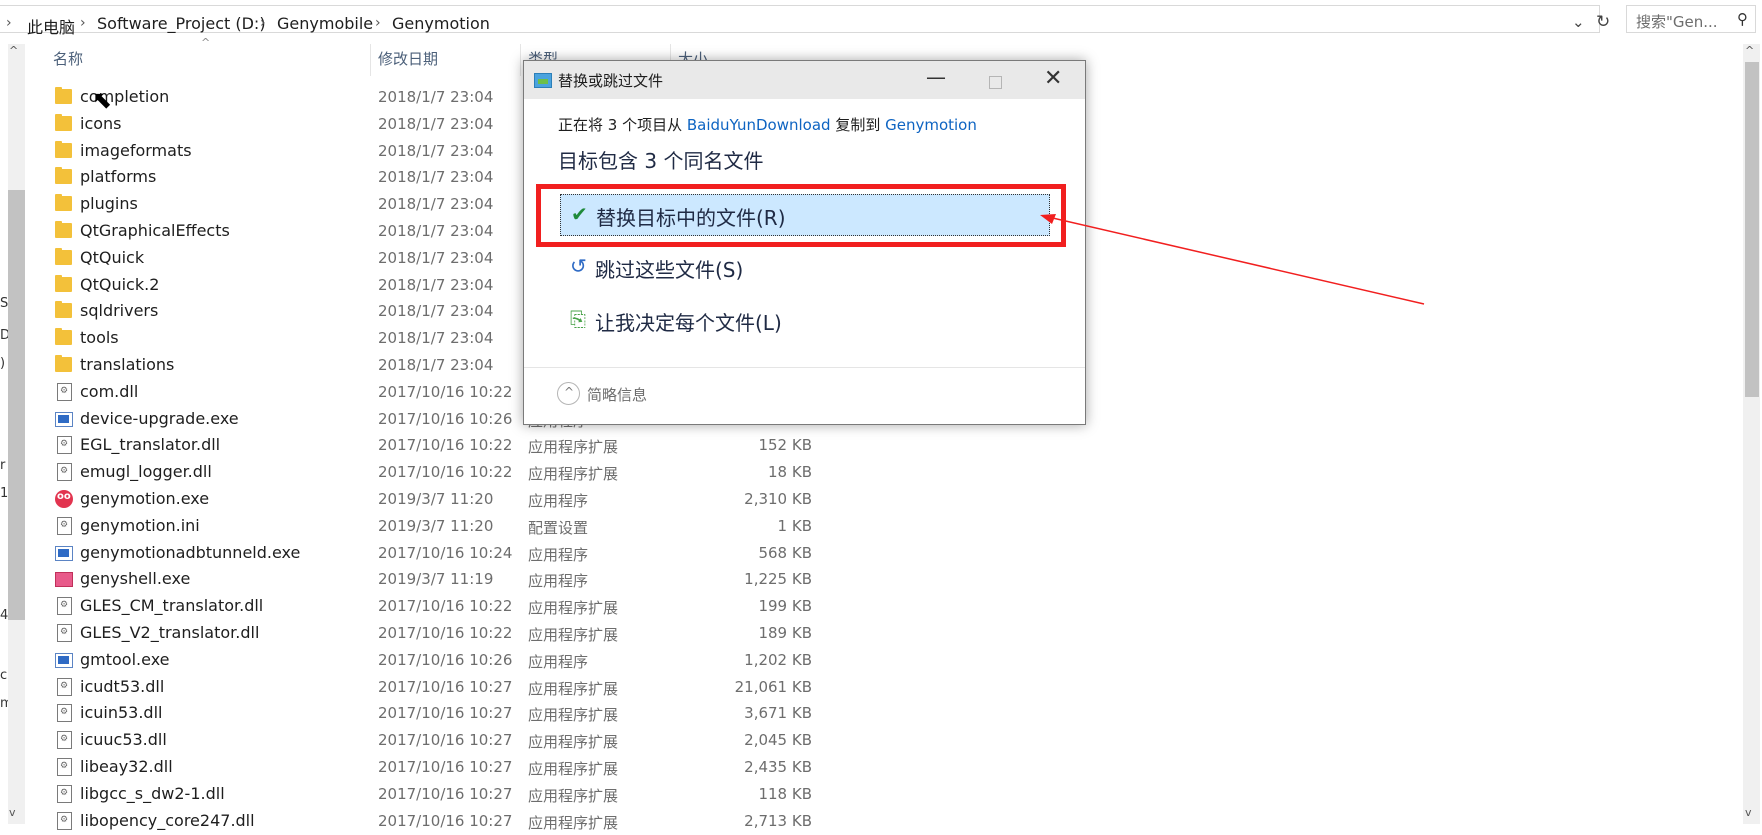 This screenshot has width=1762, height=835. I want to click on file-name: libgcc_s_dw2-1.dll, so click(152, 793).